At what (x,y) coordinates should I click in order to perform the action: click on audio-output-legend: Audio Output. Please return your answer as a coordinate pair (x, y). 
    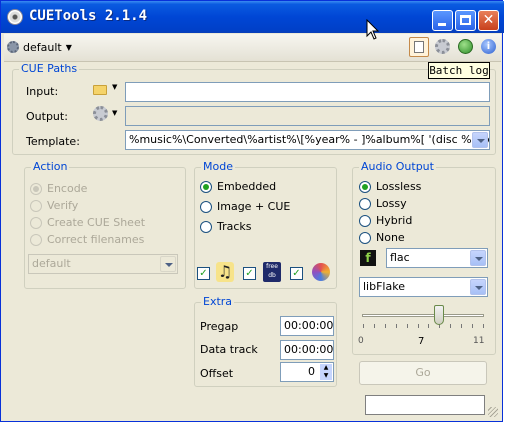
    Looking at the image, I should click on (397, 166).